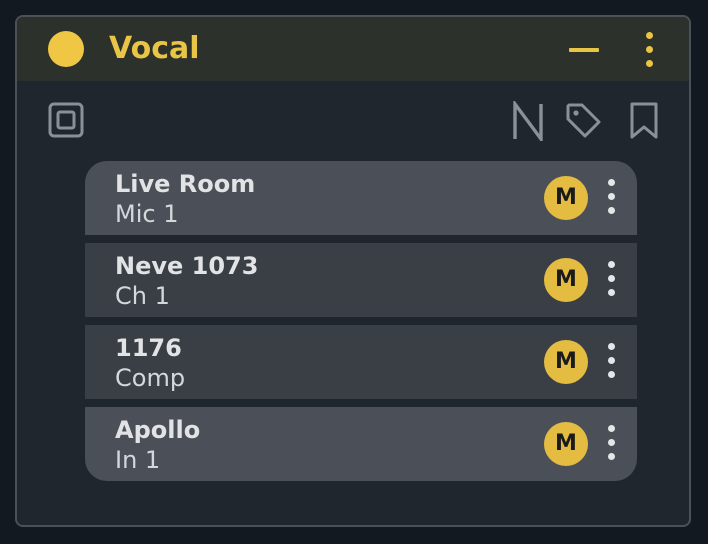  What do you see at coordinates (361, 444) in the screenshot?
I see `list-item: Apollo In 1 M` at bounding box center [361, 444].